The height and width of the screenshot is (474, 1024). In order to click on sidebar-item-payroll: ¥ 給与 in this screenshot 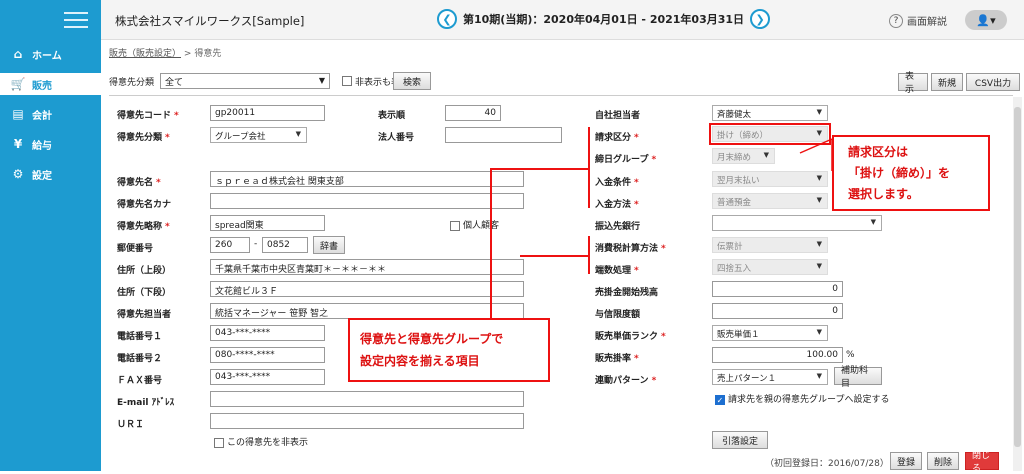, I will do `click(31, 144)`.